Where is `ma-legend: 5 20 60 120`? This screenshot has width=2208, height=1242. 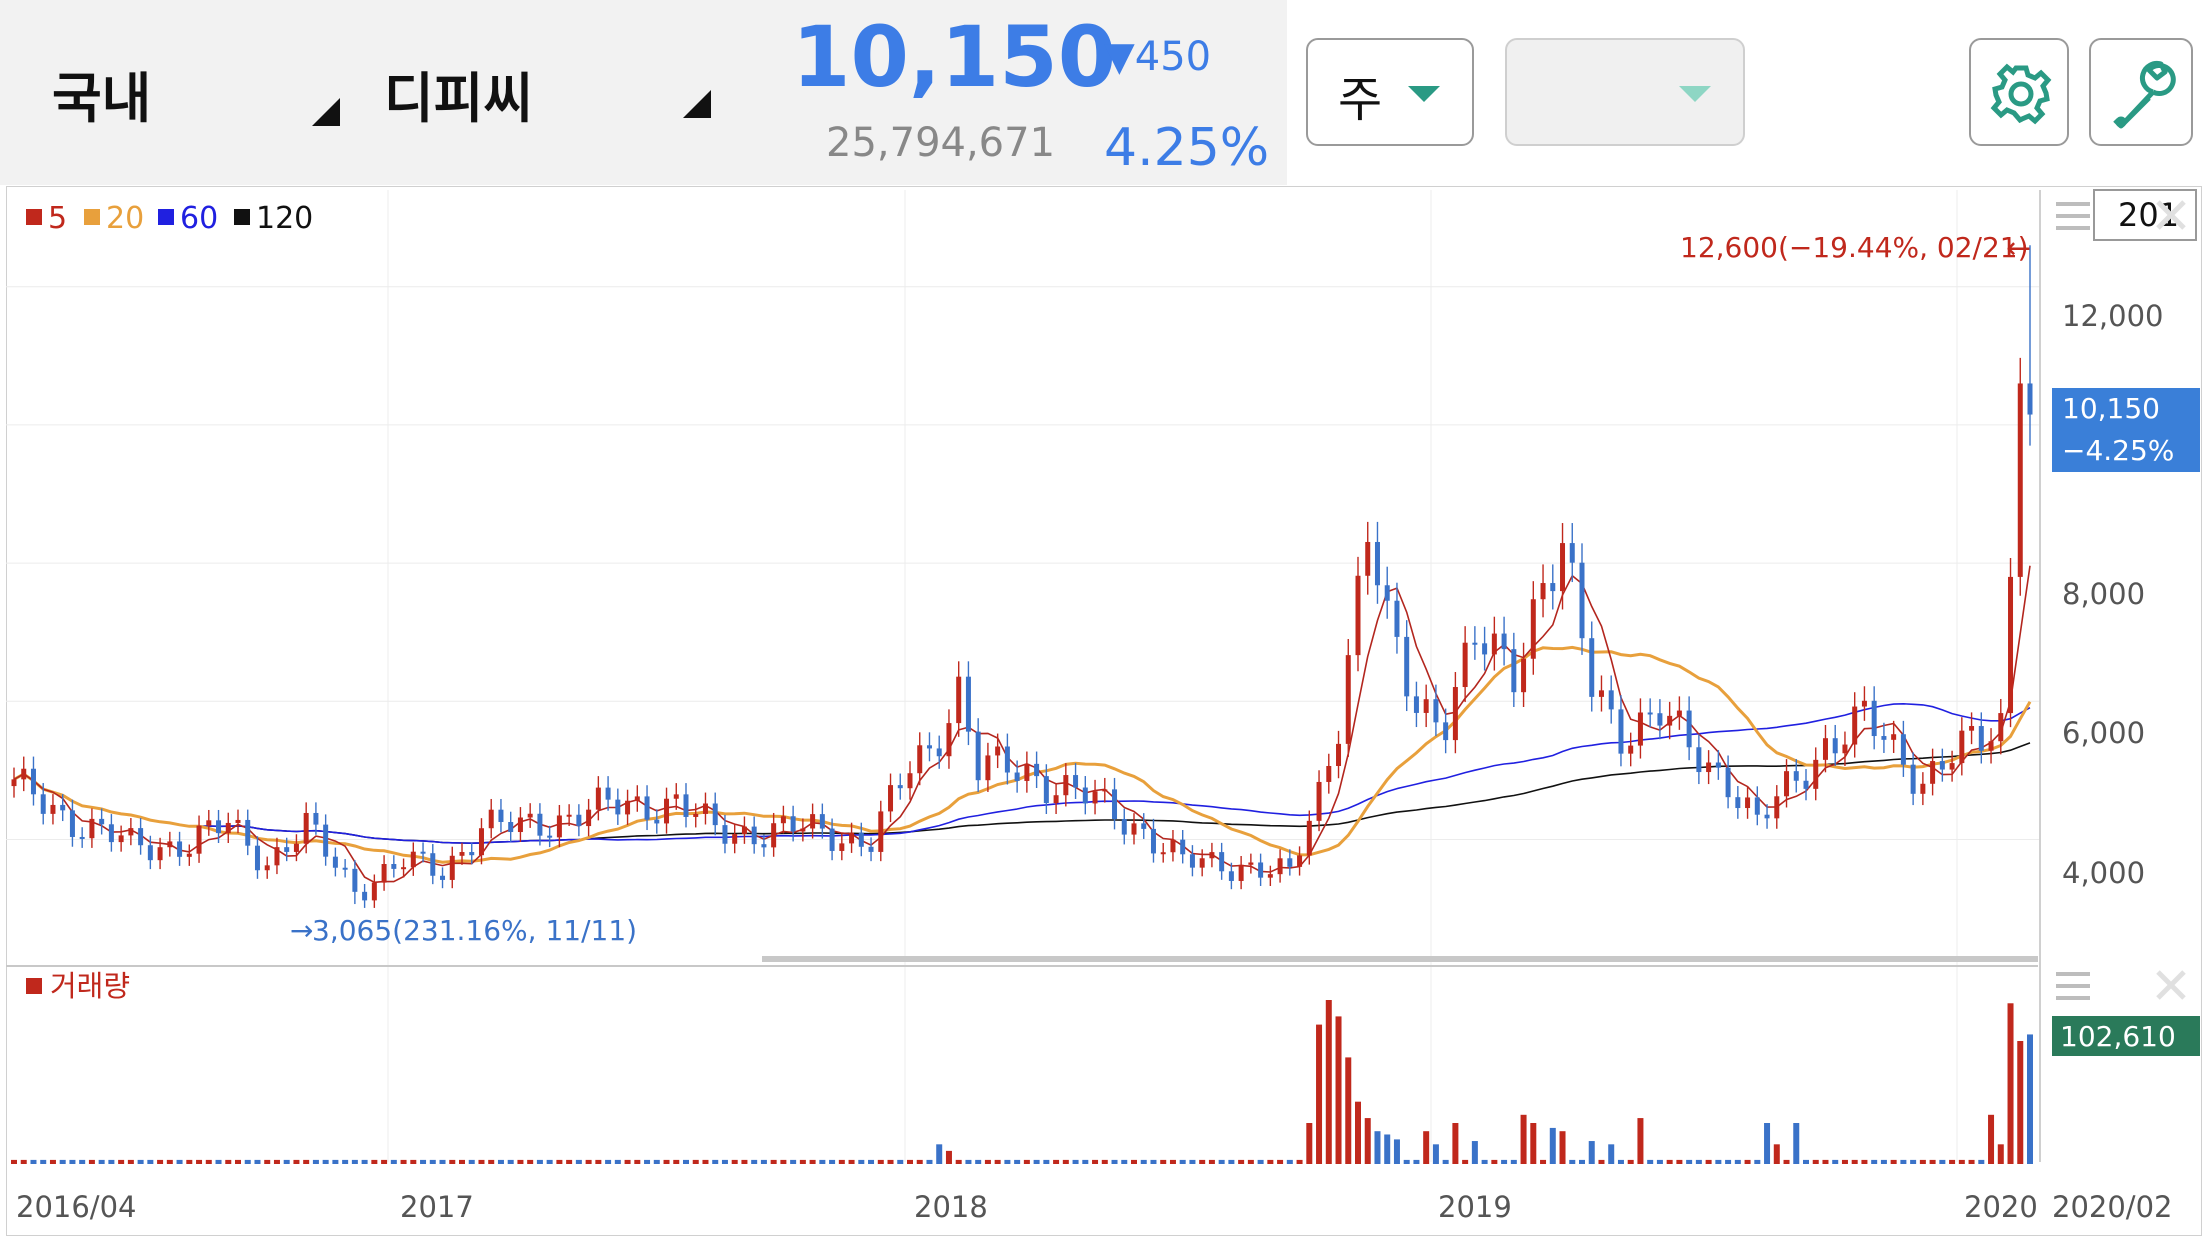 ma-legend: 5 20 60 120 is located at coordinates (169, 218).